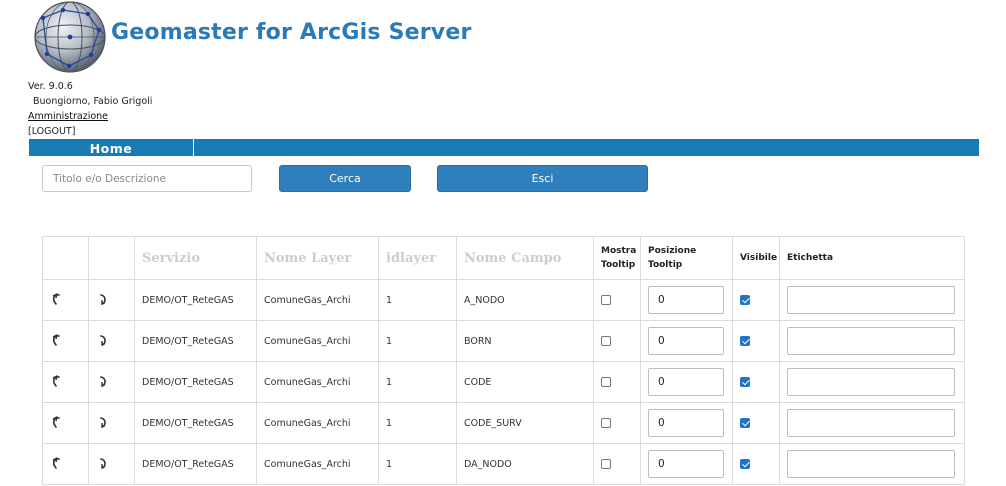 The image size is (1006, 486). I want to click on exit-button: Esci, so click(542, 178).